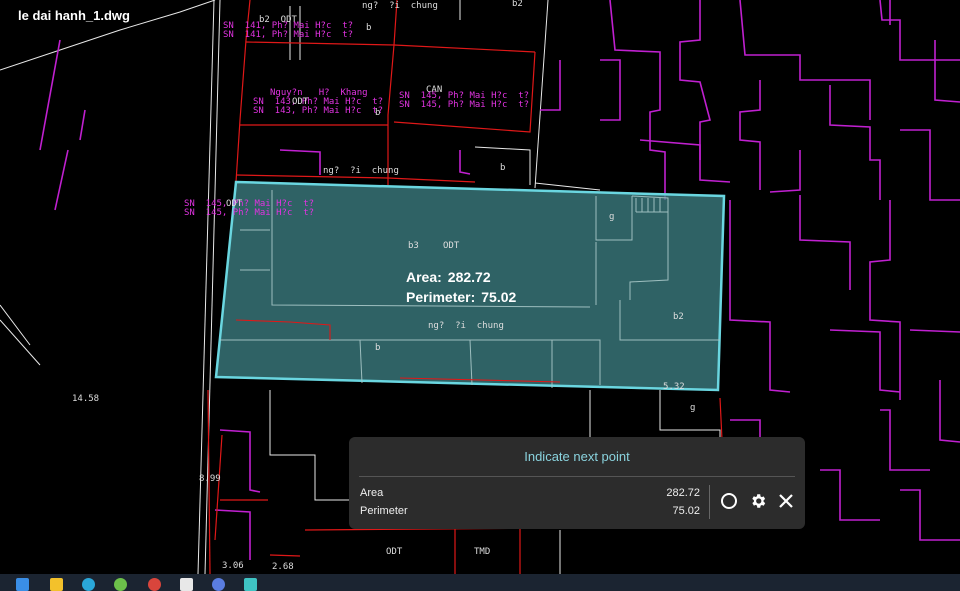 This screenshot has height=591, width=960. Describe the element at coordinates (86, 399) in the screenshot. I see `drawing-label: 14.58` at that location.